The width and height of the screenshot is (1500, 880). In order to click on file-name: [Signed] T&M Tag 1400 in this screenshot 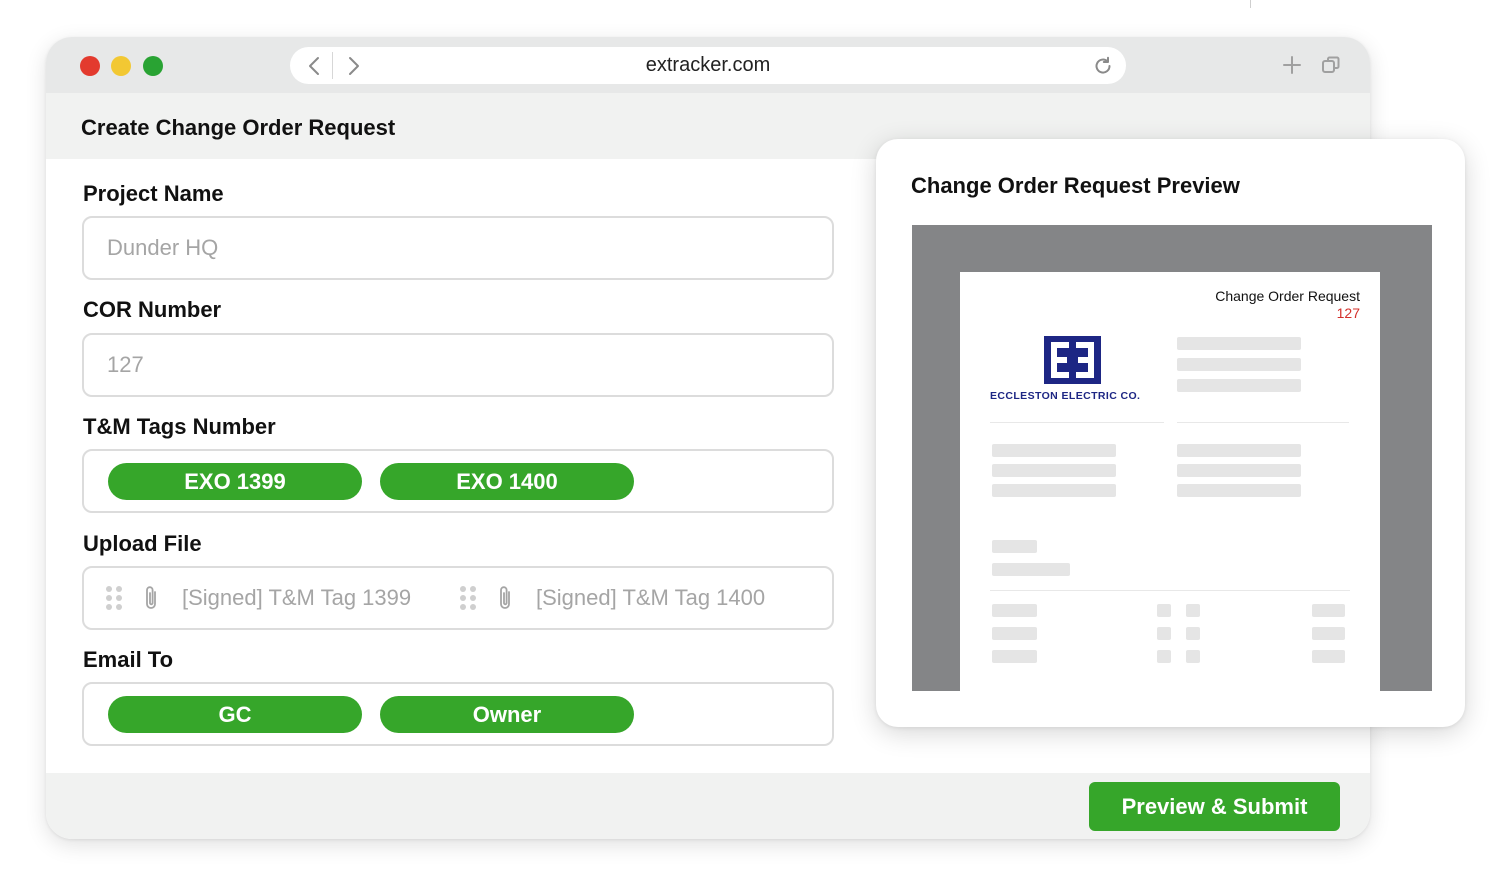, I will do `click(651, 597)`.